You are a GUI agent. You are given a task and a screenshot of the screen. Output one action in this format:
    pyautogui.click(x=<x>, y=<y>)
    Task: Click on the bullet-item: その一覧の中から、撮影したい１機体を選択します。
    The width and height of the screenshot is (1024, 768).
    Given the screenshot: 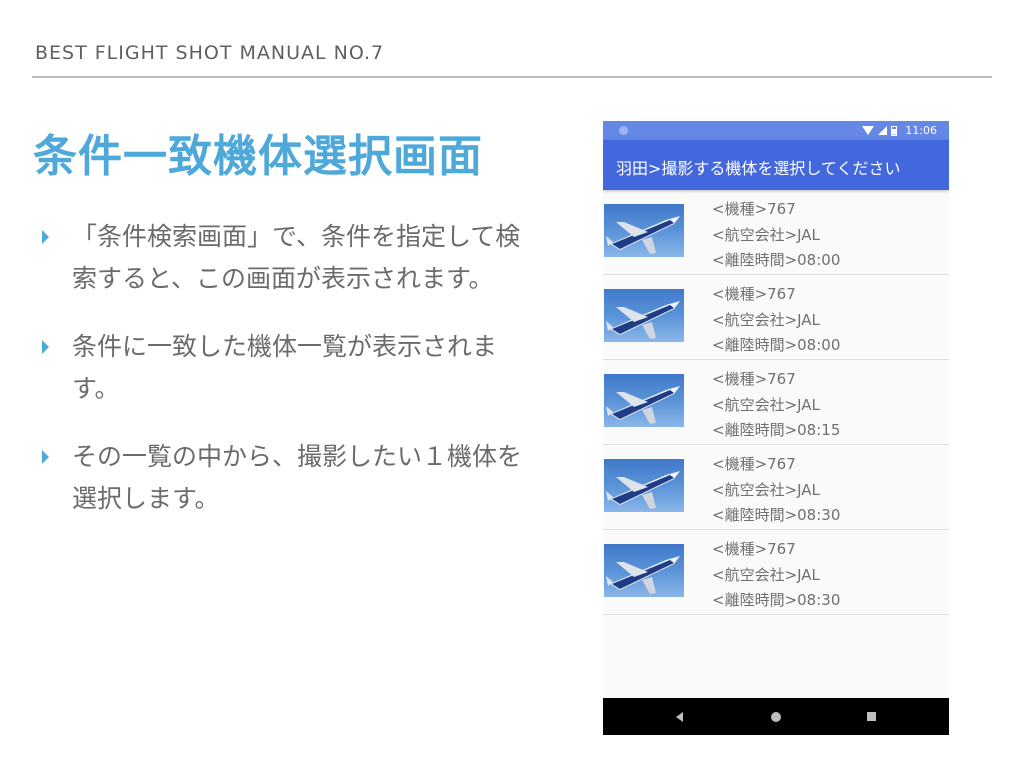 What is the action you would take?
    pyautogui.click(x=288, y=478)
    